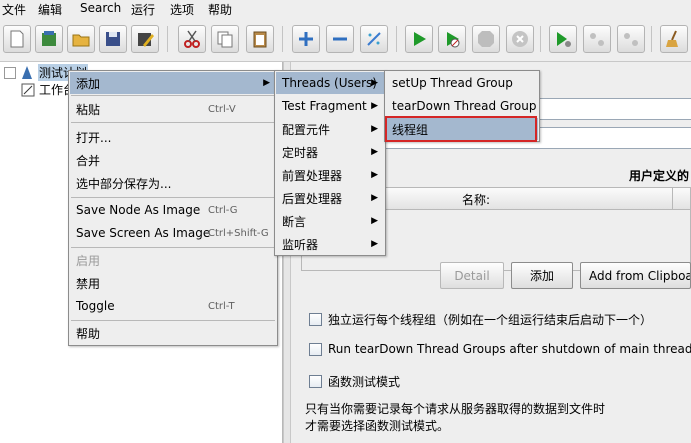  I want to click on menu-item-label: Test Fragment, so click(324, 106).